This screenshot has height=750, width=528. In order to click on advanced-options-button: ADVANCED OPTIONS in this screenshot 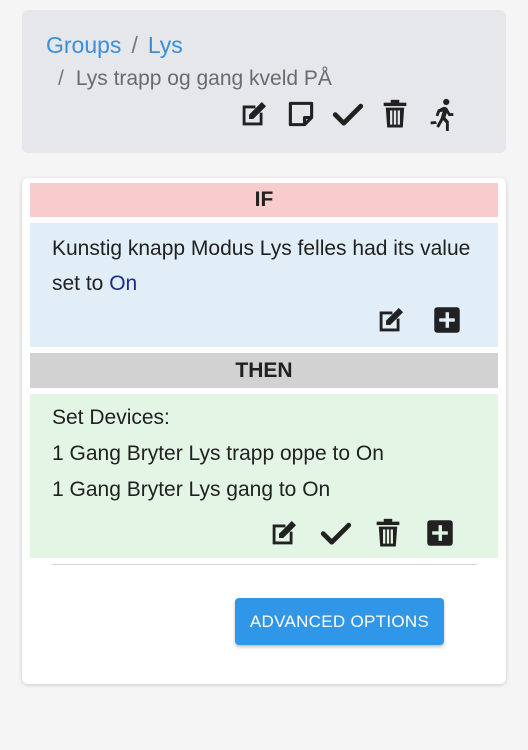, I will do `click(339, 621)`.